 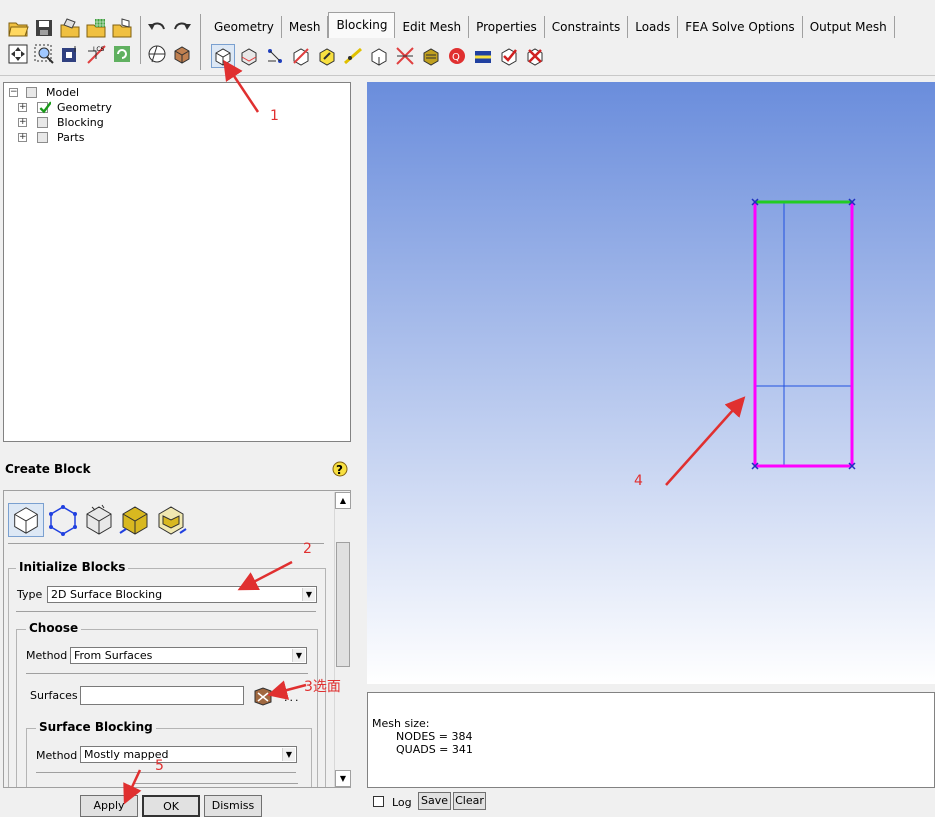 What do you see at coordinates (99, 49) in the screenshot?
I see `svg-text: LCS` at bounding box center [99, 49].